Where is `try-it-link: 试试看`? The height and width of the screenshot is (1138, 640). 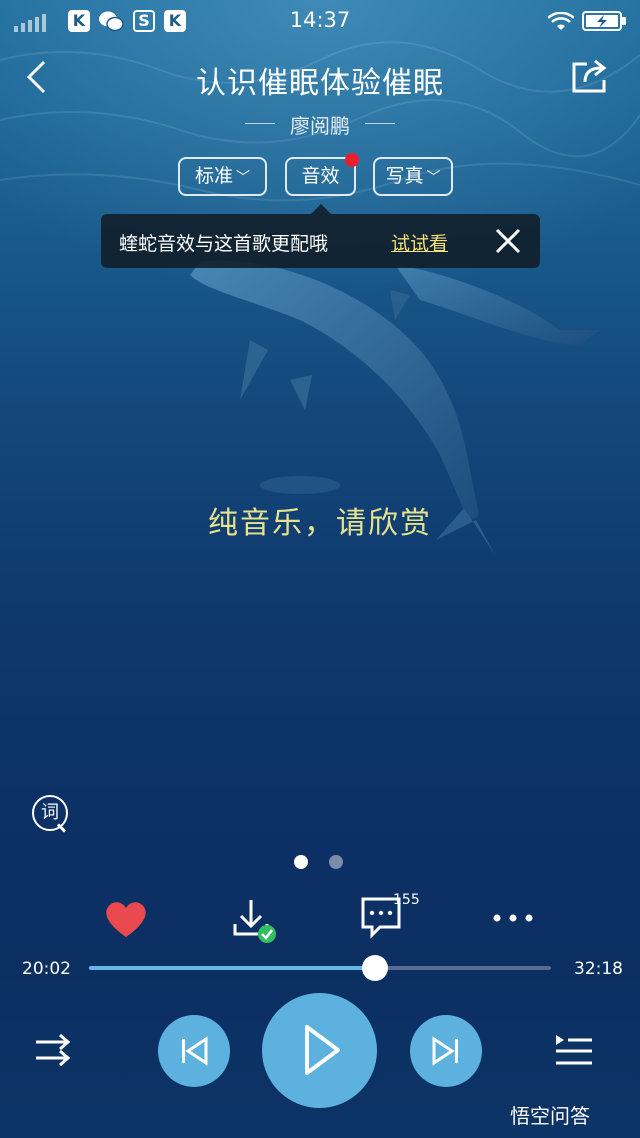
try-it-link: 试试看 is located at coordinates (419, 242).